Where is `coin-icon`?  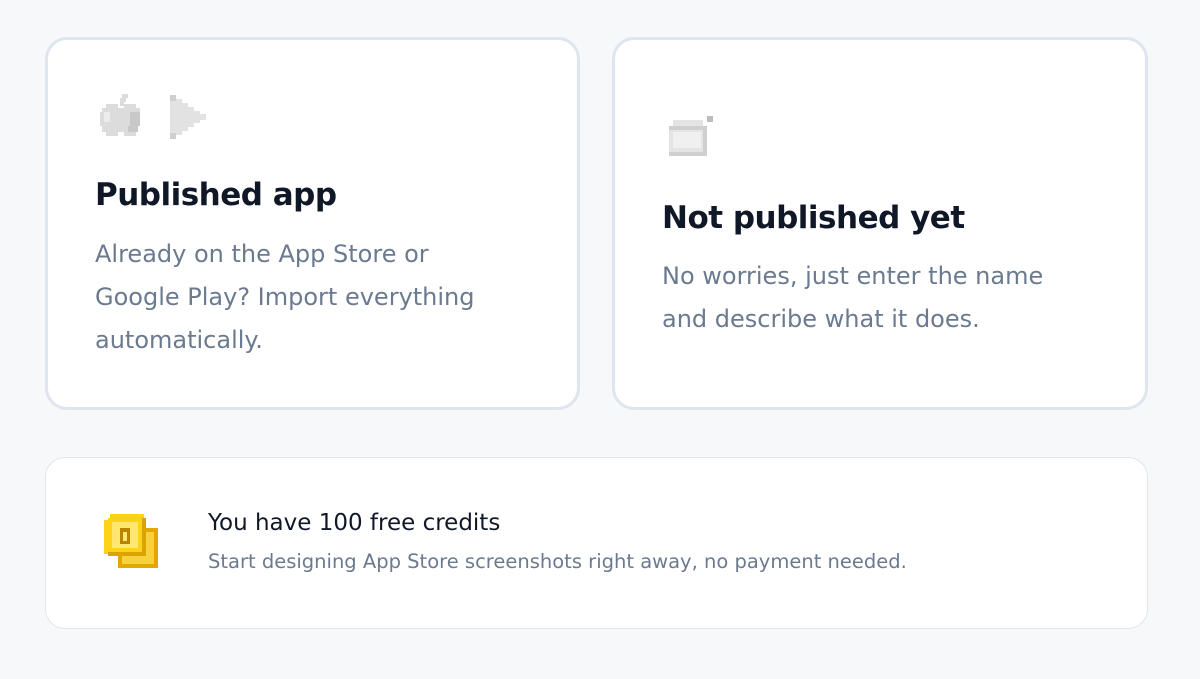
coin-icon is located at coordinates (131, 541).